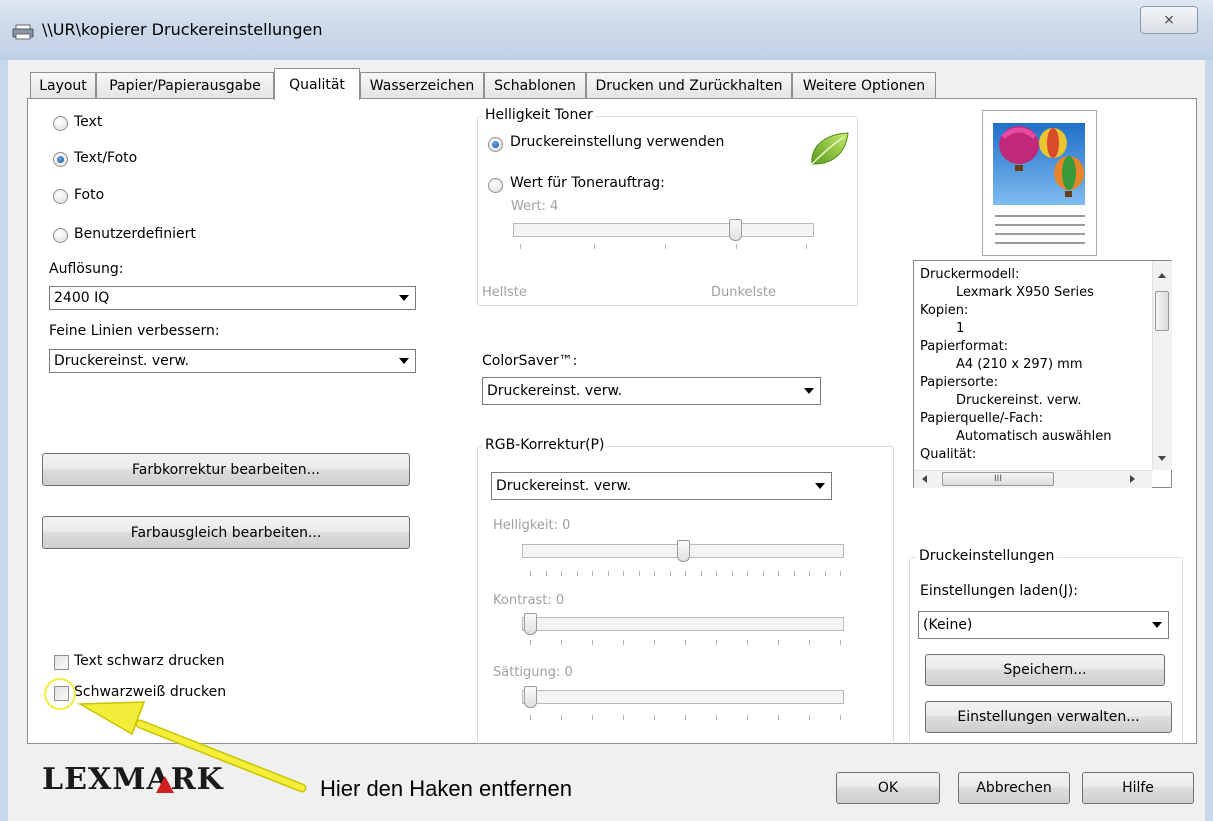 The image size is (1213, 821). What do you see at coordinates (1162, 275) in the screenshot?
I see `scroll-up-icon` at bounding box center [1162, 275].